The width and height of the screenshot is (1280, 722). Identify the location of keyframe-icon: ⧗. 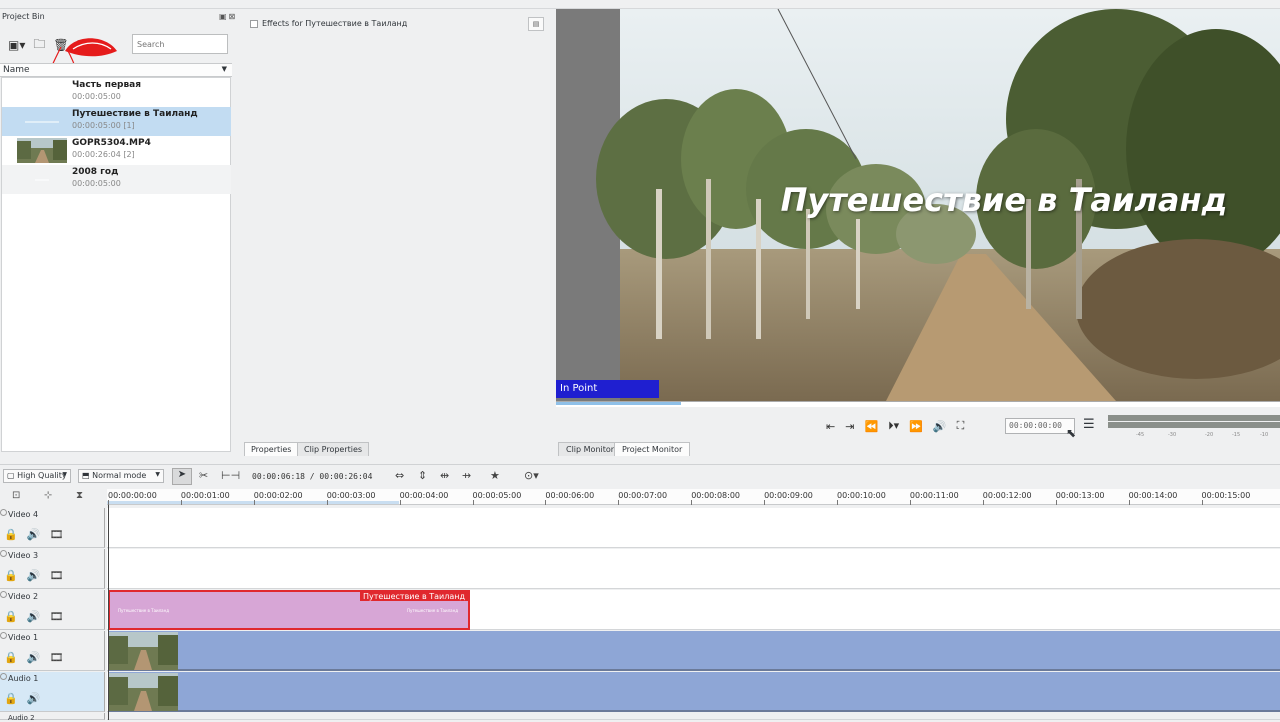
(79, 495).